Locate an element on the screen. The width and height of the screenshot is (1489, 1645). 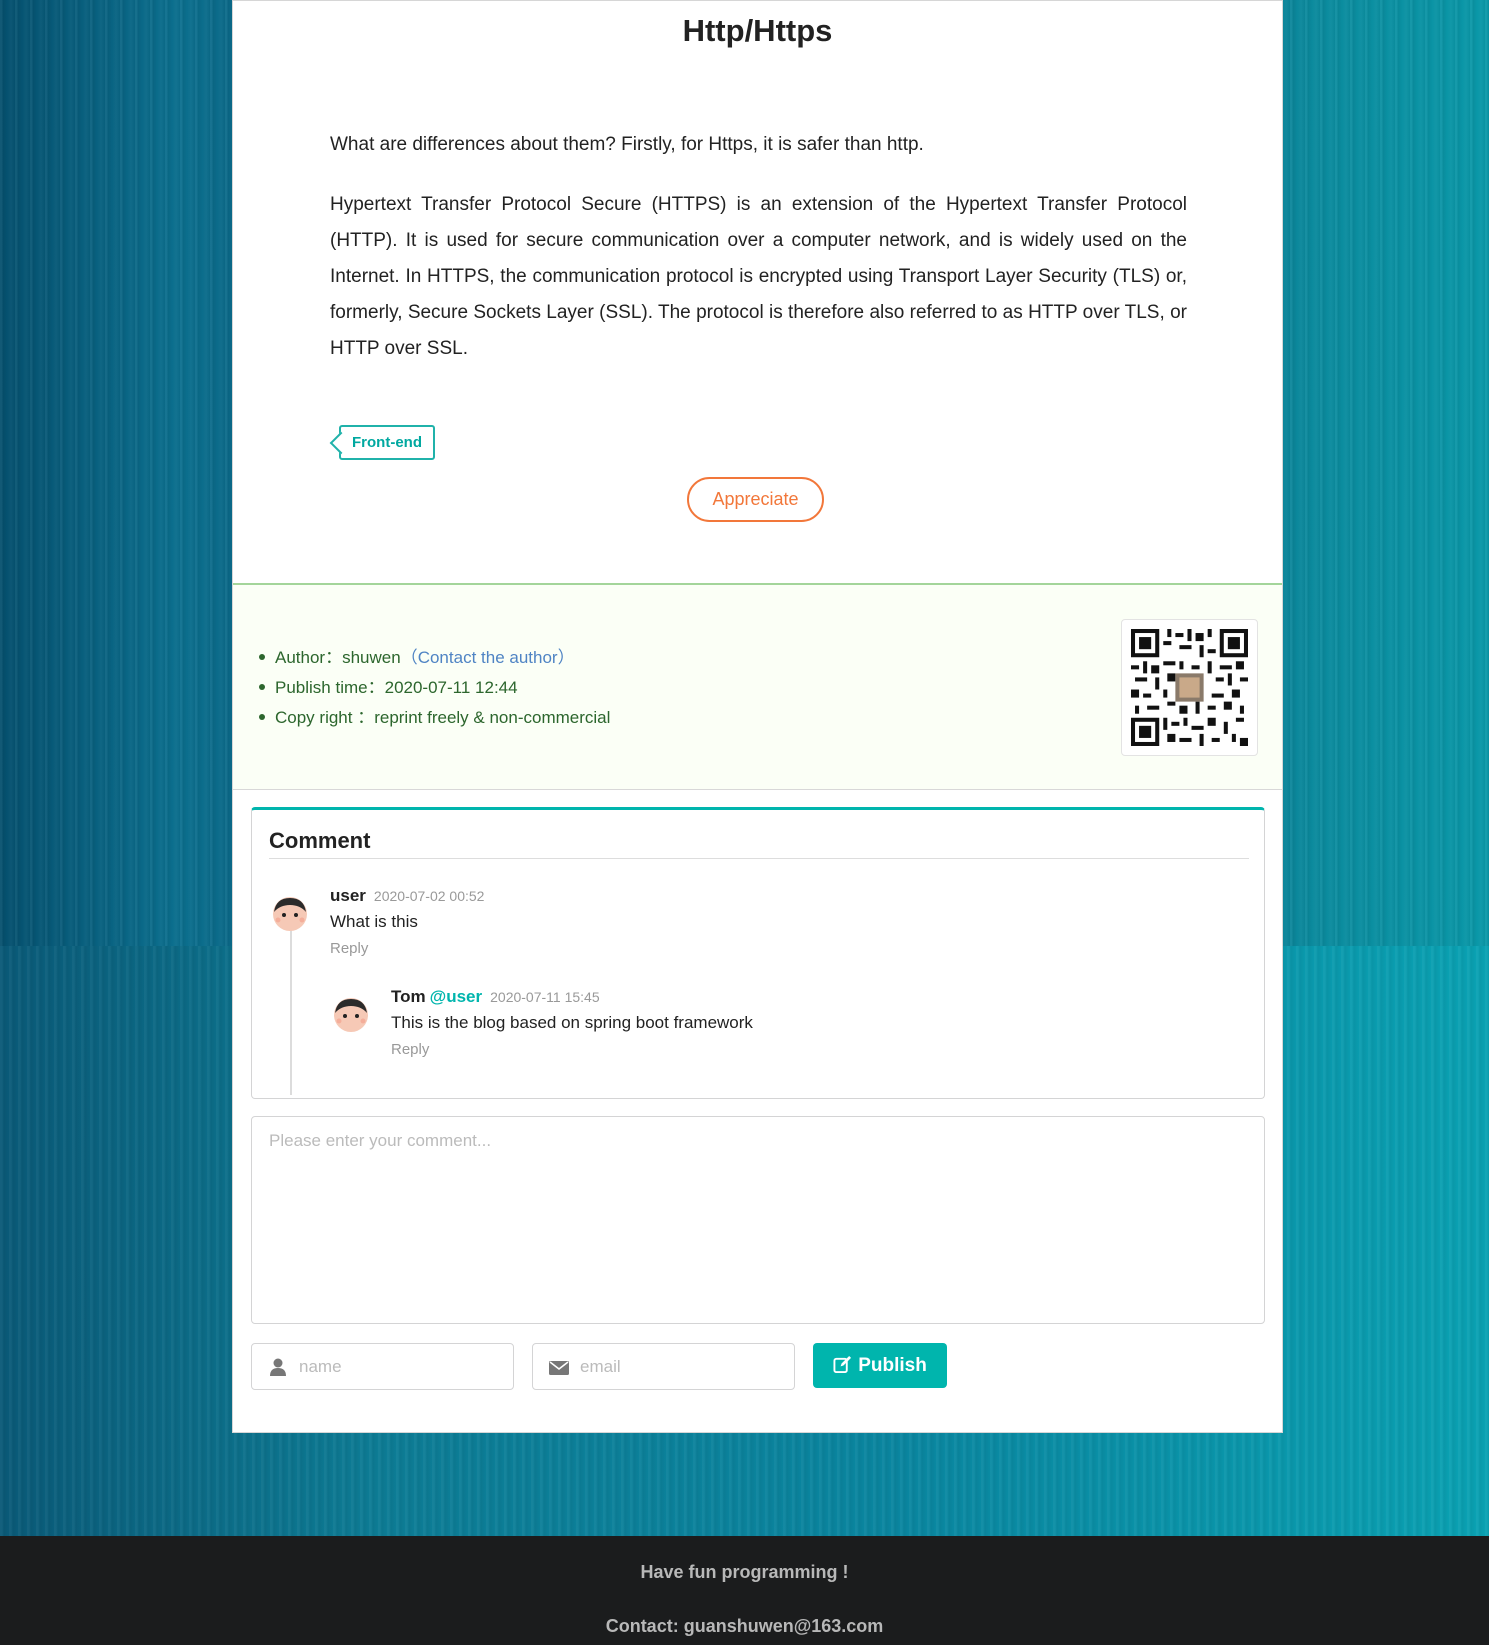
email-input is located at coordinates (682, 1367).